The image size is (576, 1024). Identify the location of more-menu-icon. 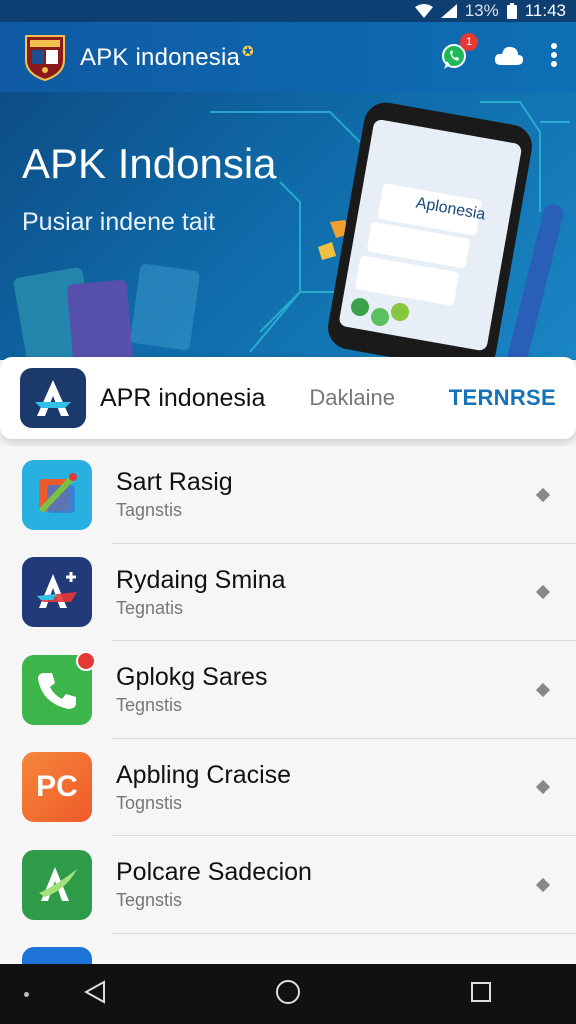
(554, 57).